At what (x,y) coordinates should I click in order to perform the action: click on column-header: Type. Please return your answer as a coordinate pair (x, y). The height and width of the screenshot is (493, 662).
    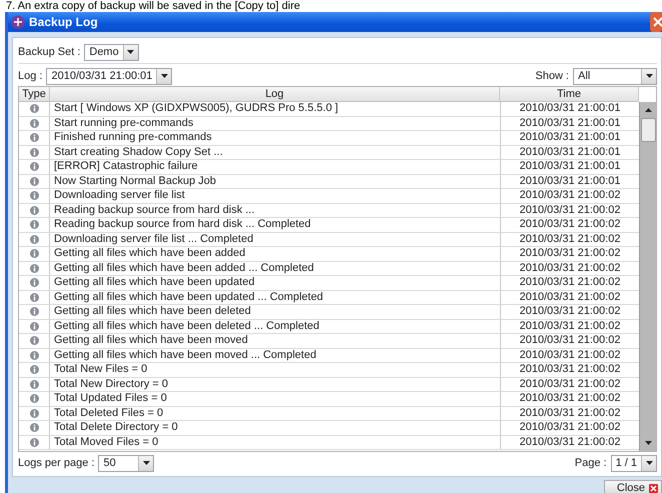
    Looking at the image, I should click on (34, 94).